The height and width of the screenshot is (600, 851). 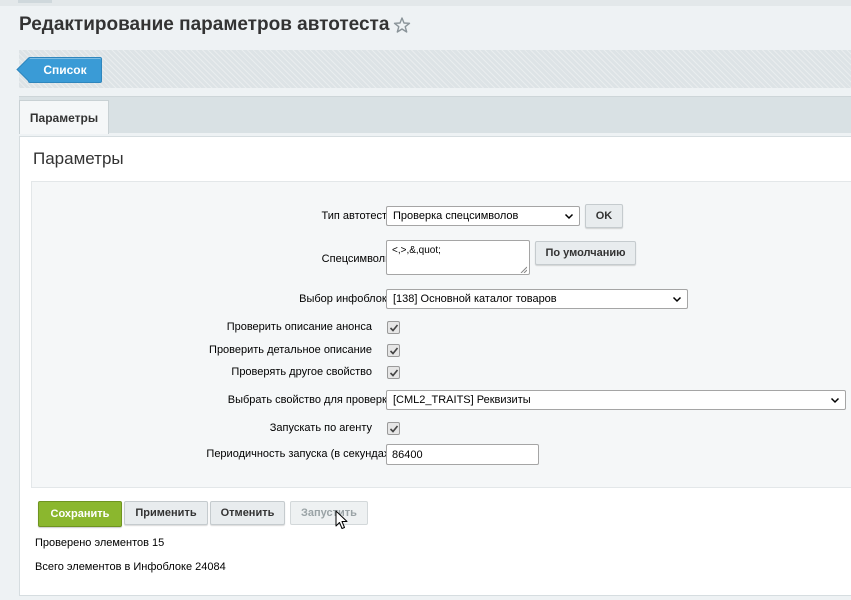 What do you see at coordinates (357, 259) in the screenshot?
I see `special-chars-label: Спецсимволы` at bounding box center [357, 259].